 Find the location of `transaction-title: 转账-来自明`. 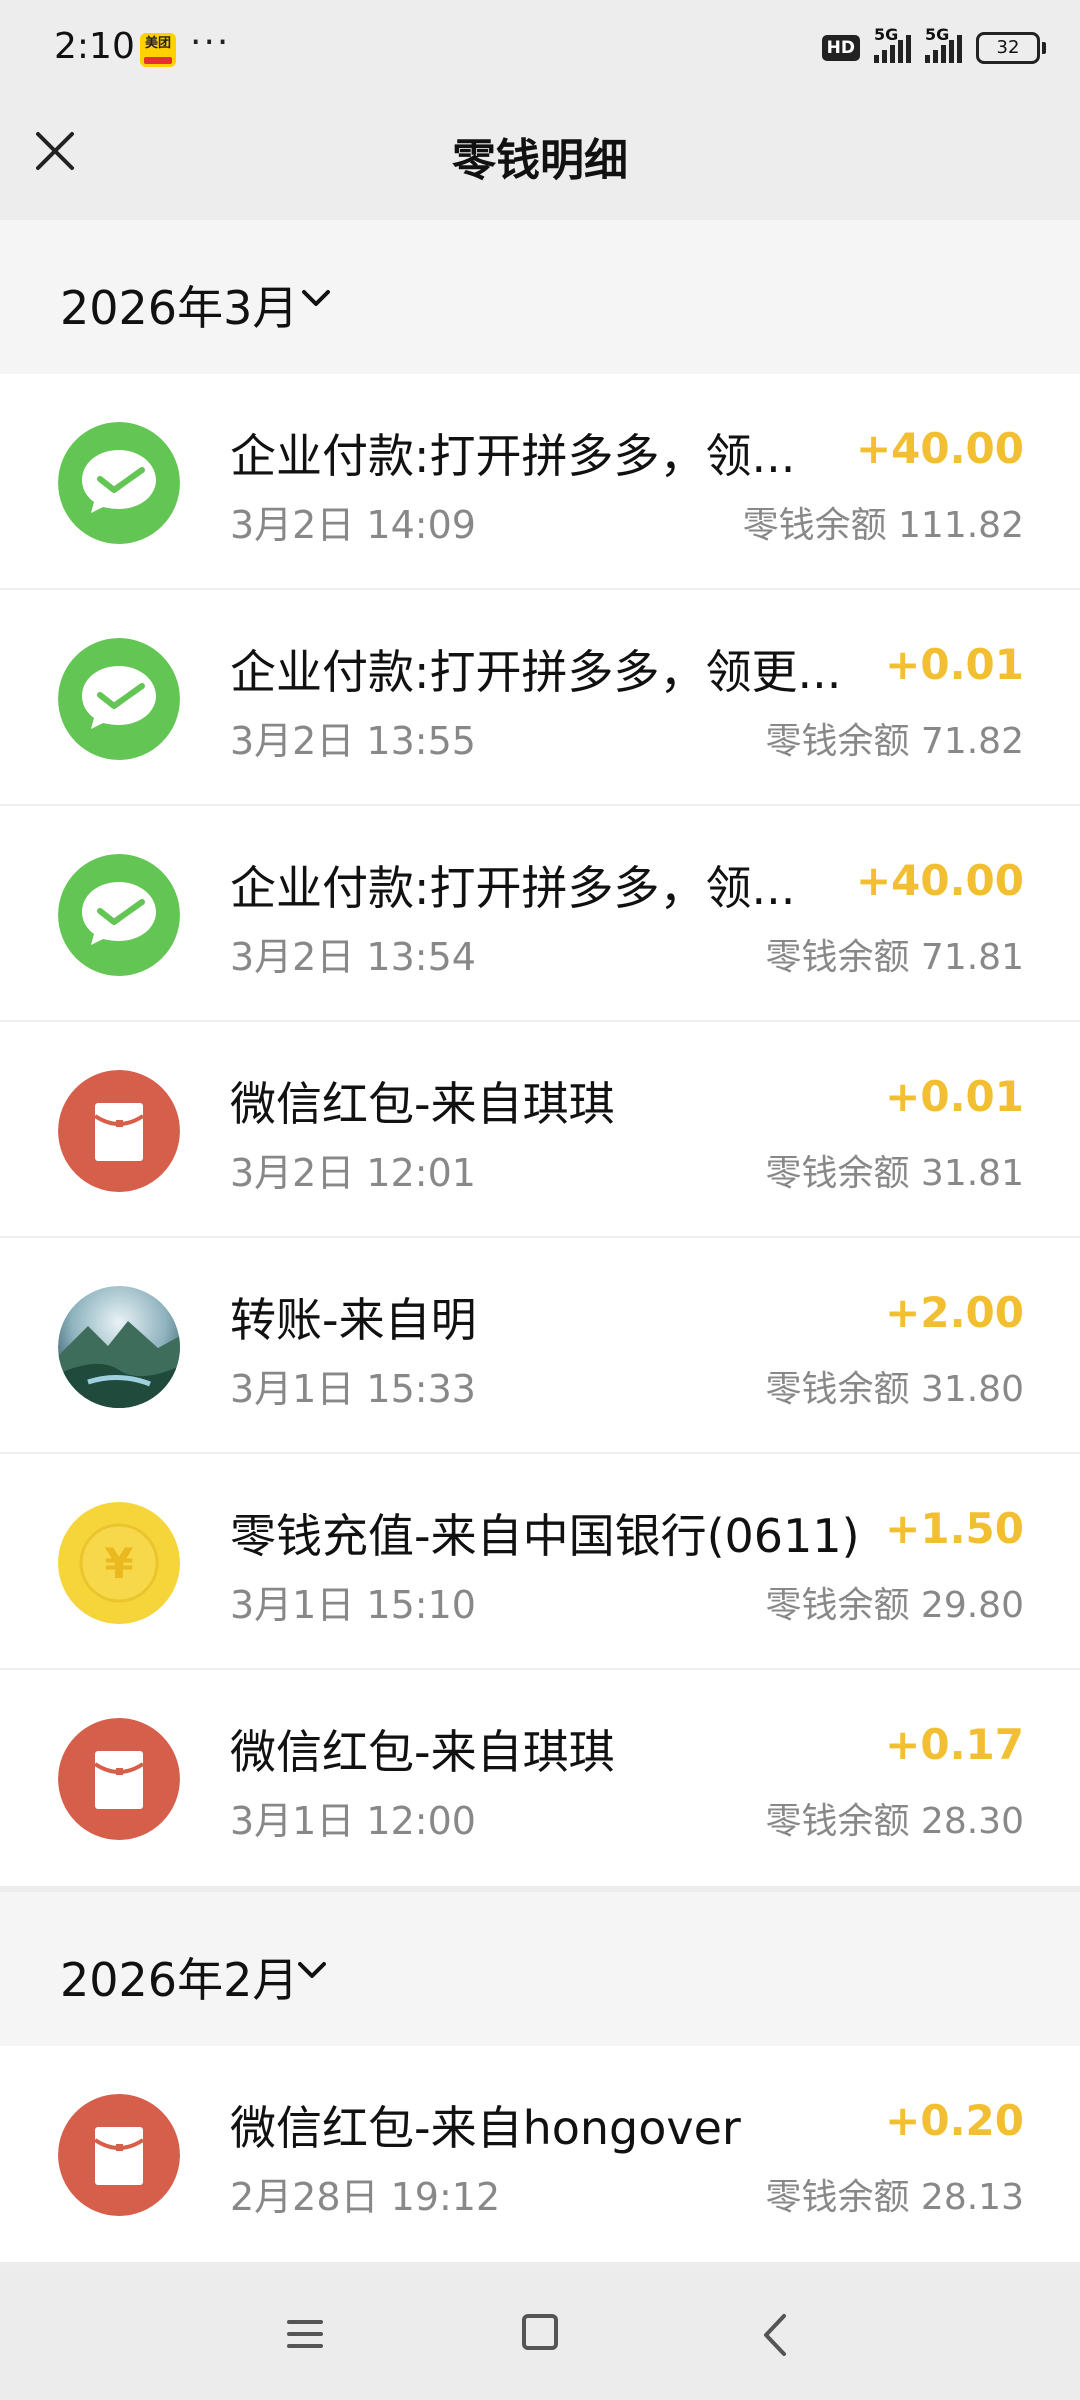

transaction-title: 转账-来自明 is located at coordinates (353, 1320).